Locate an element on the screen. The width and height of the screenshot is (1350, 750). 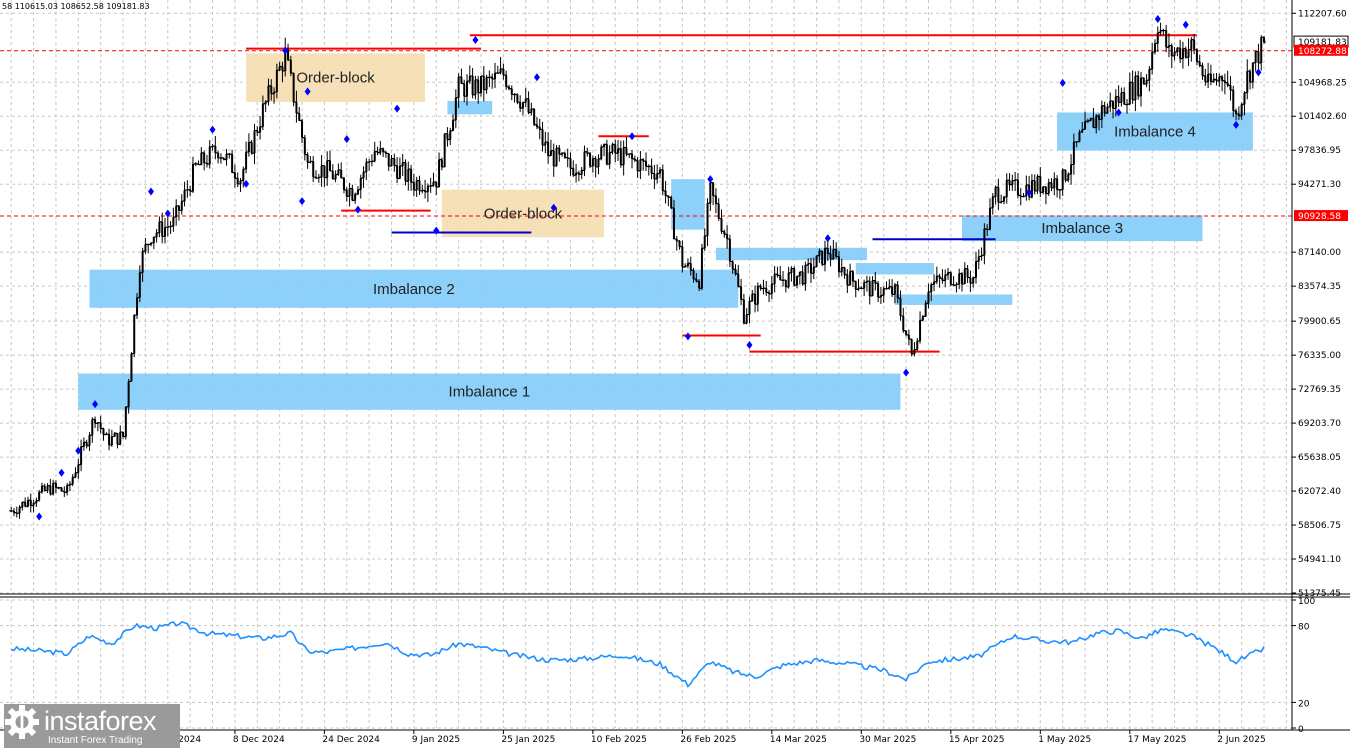
price-tick-label: 97836.95 is located at coordinates (1319, 151).